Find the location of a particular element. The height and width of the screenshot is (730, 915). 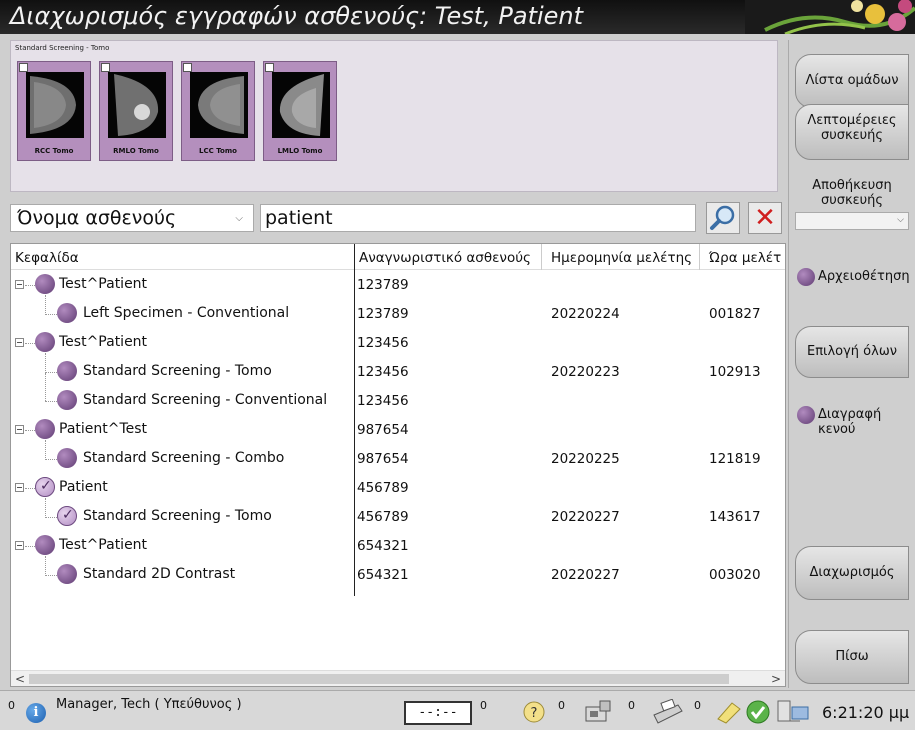

table-row: Patient 456789 is located at coordinates (398, 496).